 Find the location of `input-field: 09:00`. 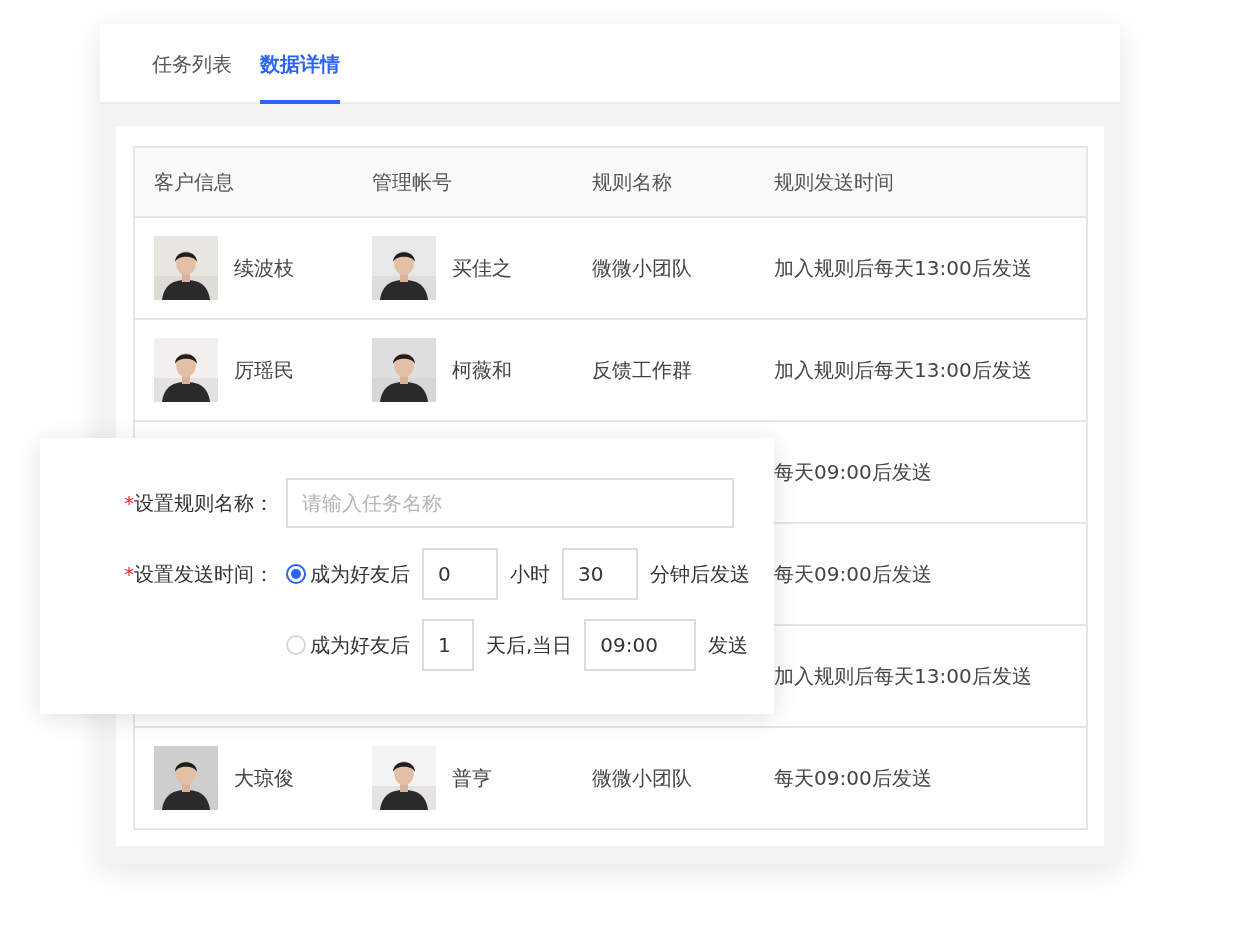

input-field: 09:00 is located at coordinates (640, 645).